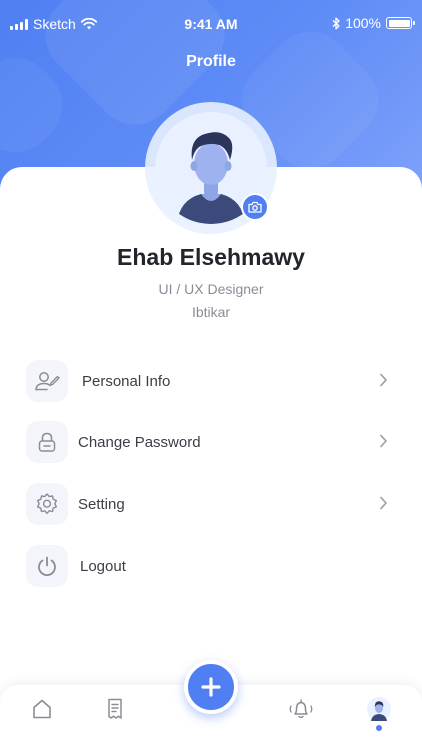  I want to click on active-tab-indicator, so click(379, 728).